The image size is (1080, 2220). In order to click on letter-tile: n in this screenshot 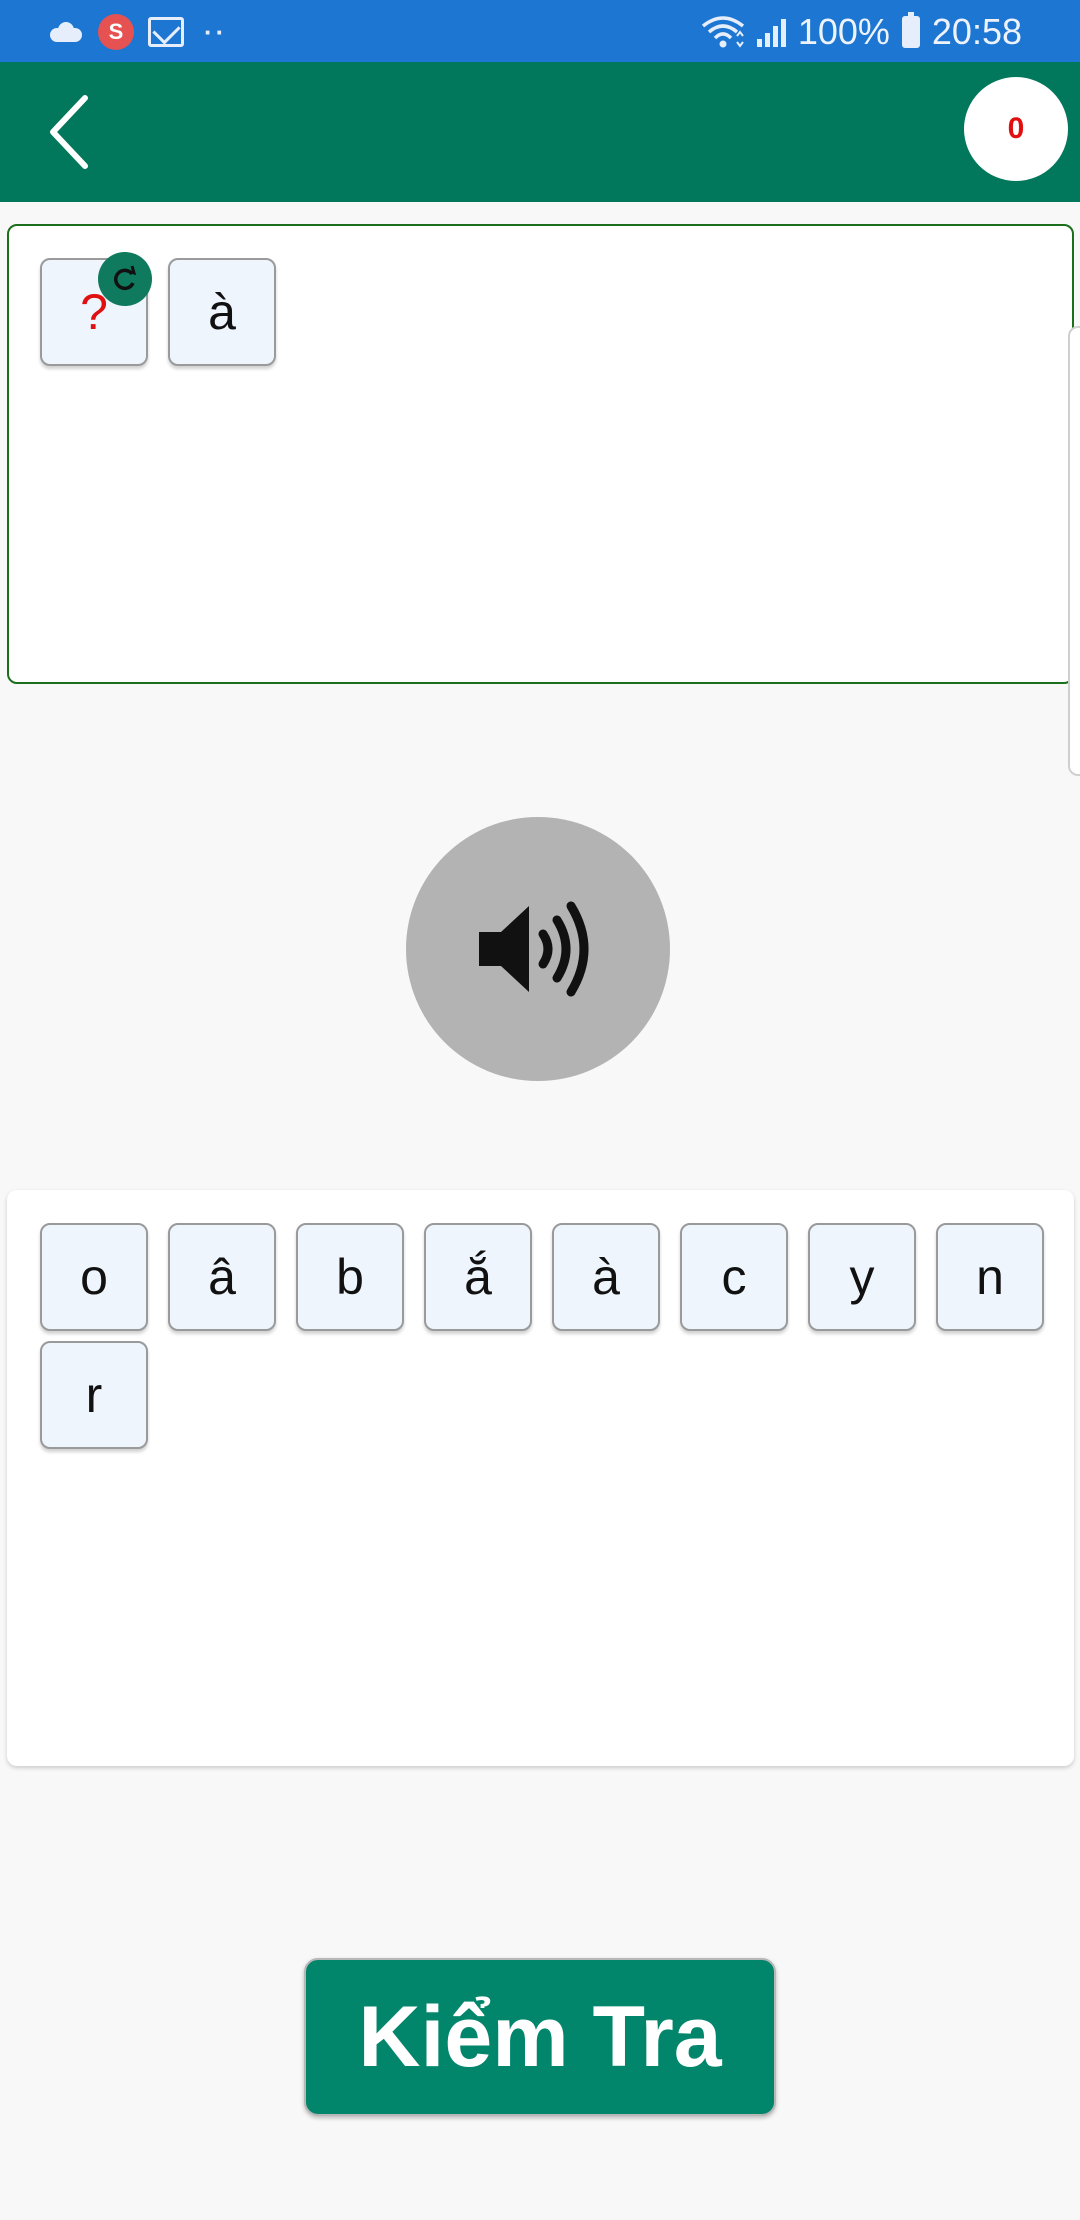, I will do `click(990, 1277)`.